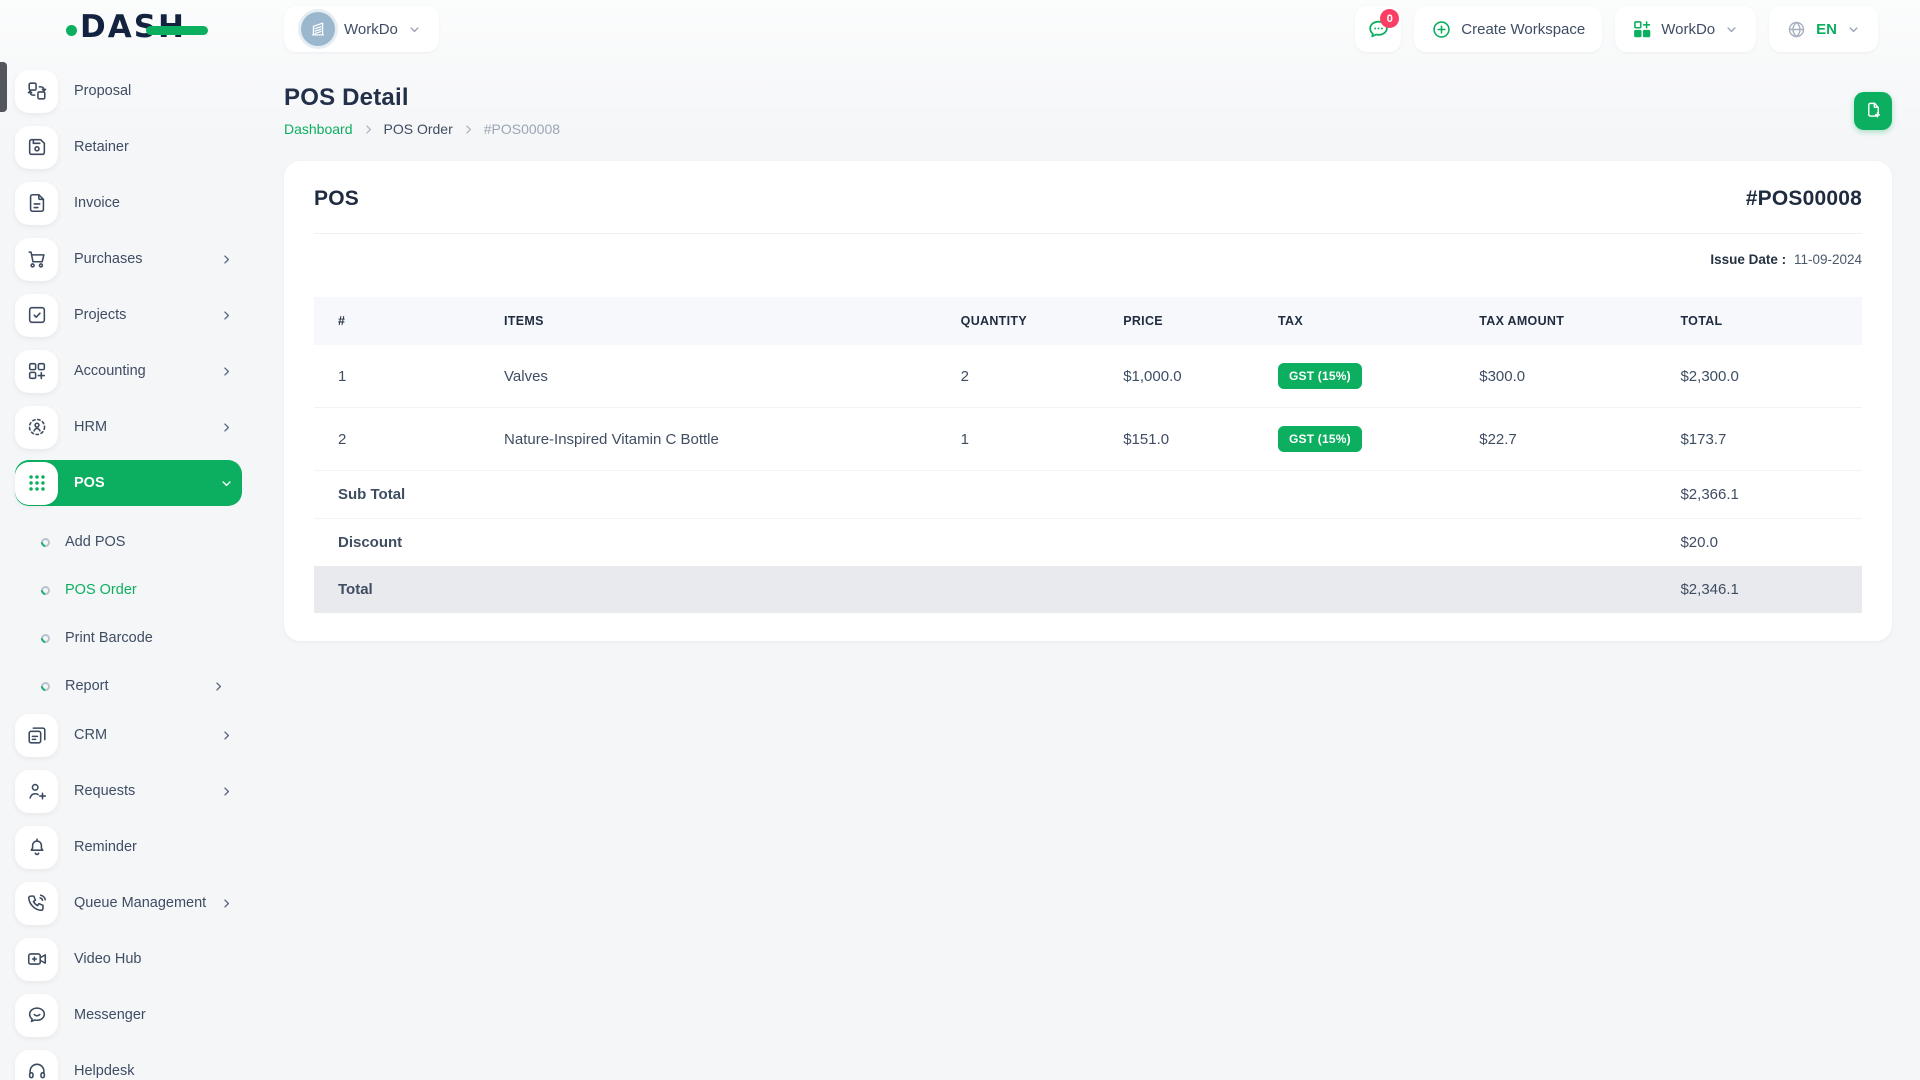  What do you see at coordinates (403, 321) in the screenshot?
I see `table-column-header: #` at bounding box center [403, 321].